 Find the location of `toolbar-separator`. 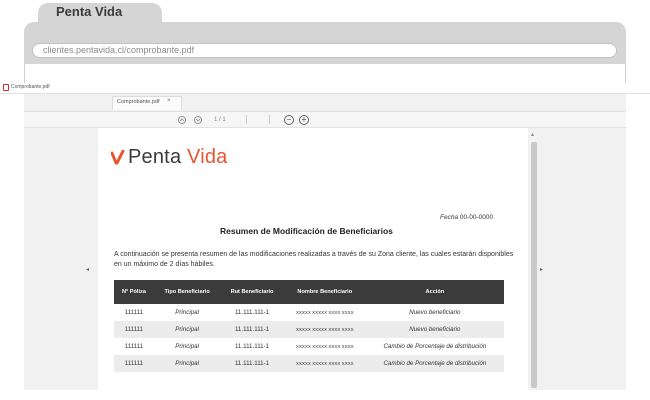

toolbar-separator is located at coordinates (258, 119).